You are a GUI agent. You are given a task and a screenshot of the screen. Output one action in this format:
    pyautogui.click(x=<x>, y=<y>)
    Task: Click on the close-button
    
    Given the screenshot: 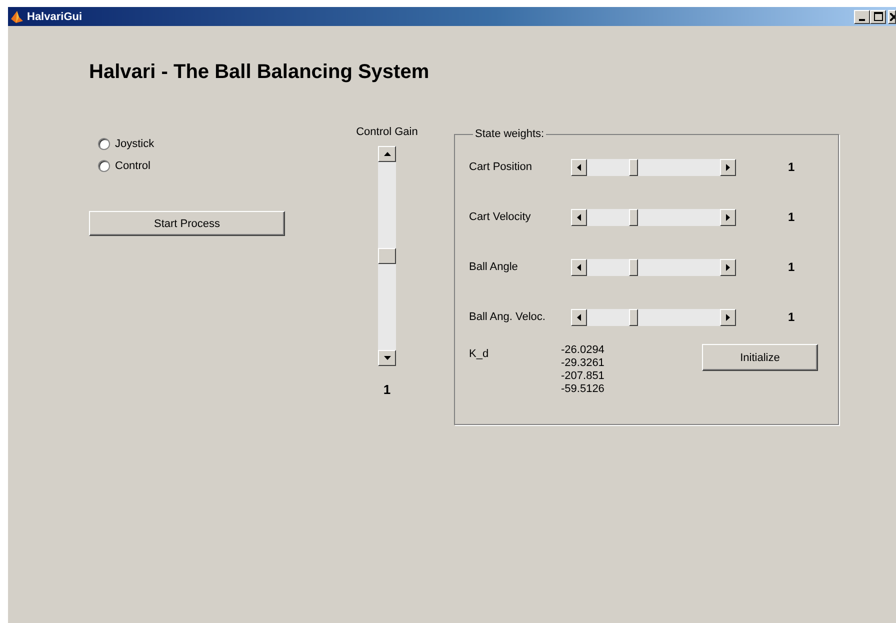 What is the action you would take?
    pyautogui.click(x=892, y=17)
    